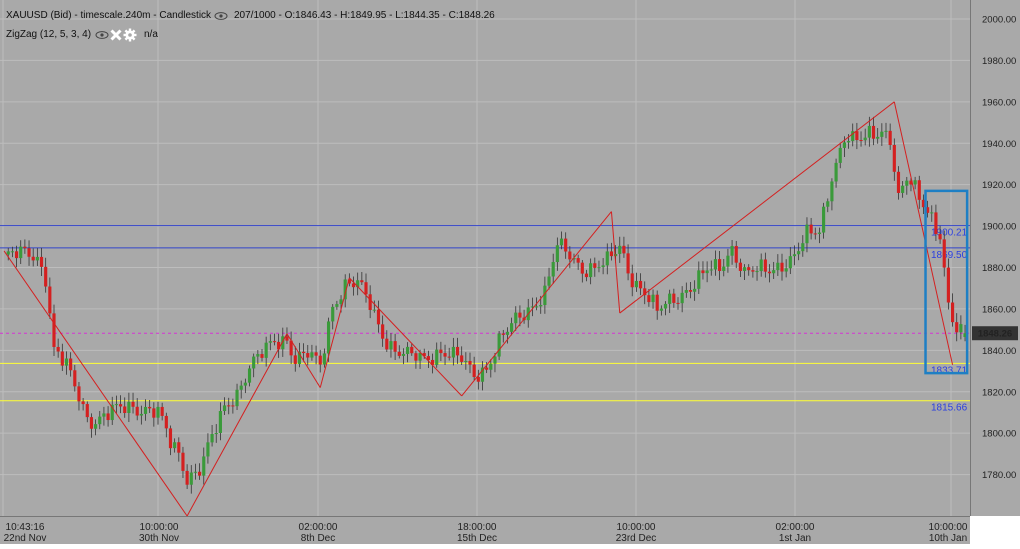 The height and width of the screenshot is (549, 1020). Describe the element at coordinates (949, 408) in the screenshot. I see `level-label: 1815.66` at that location.